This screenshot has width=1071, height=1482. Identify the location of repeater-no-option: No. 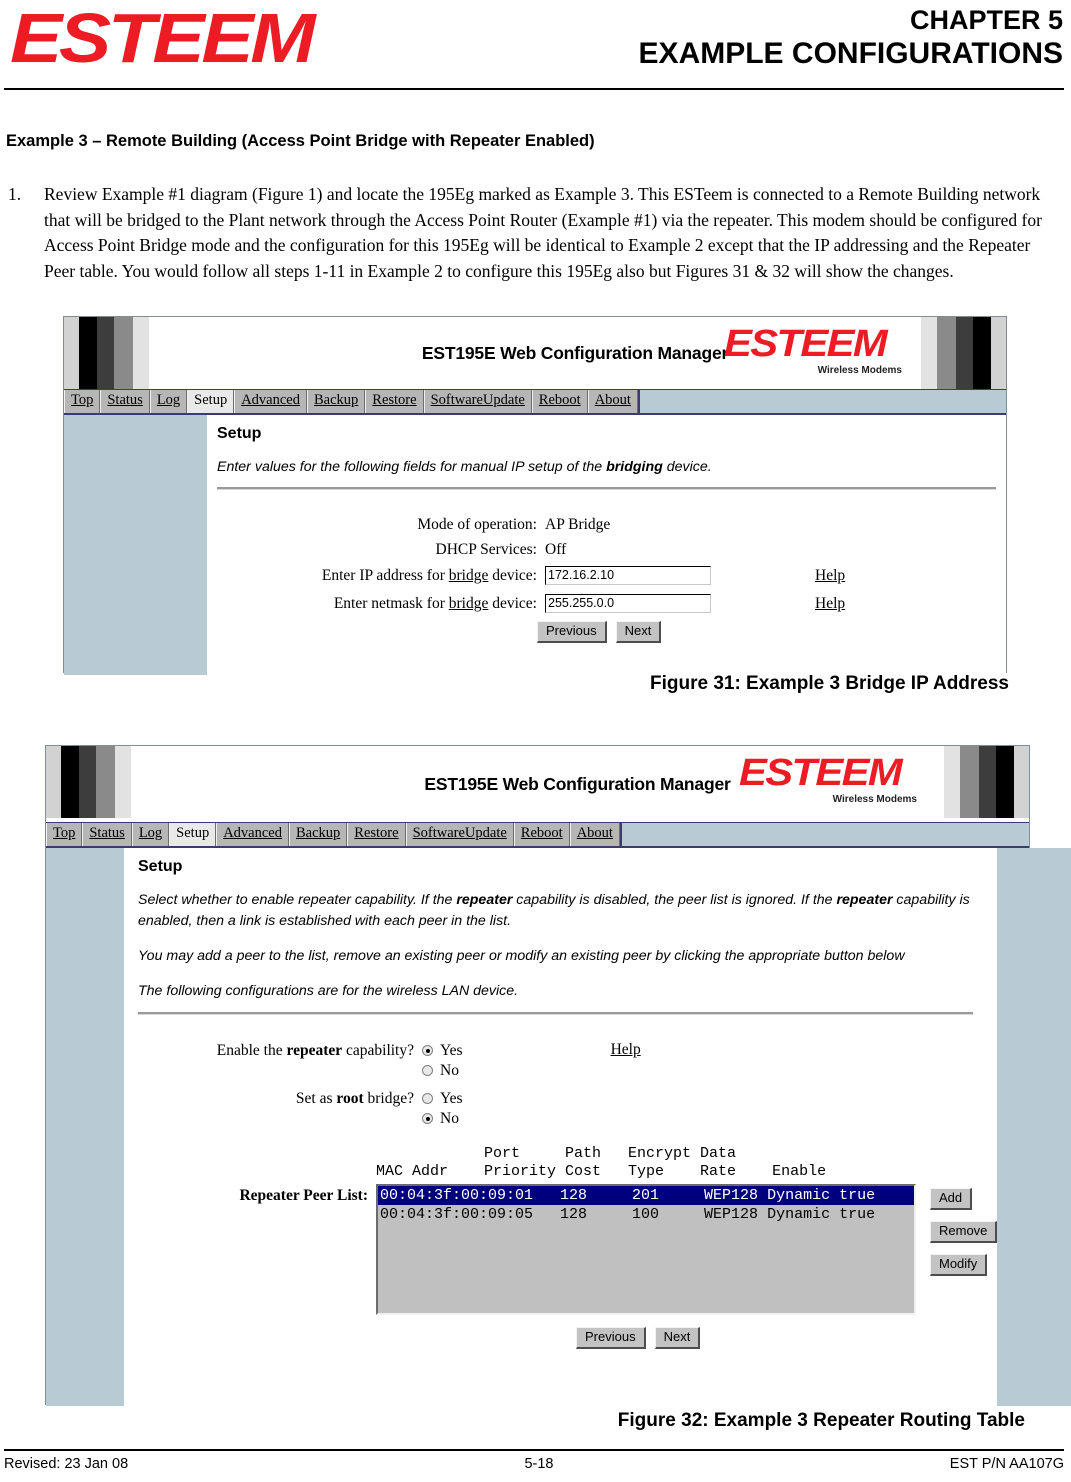
(442, 1071).